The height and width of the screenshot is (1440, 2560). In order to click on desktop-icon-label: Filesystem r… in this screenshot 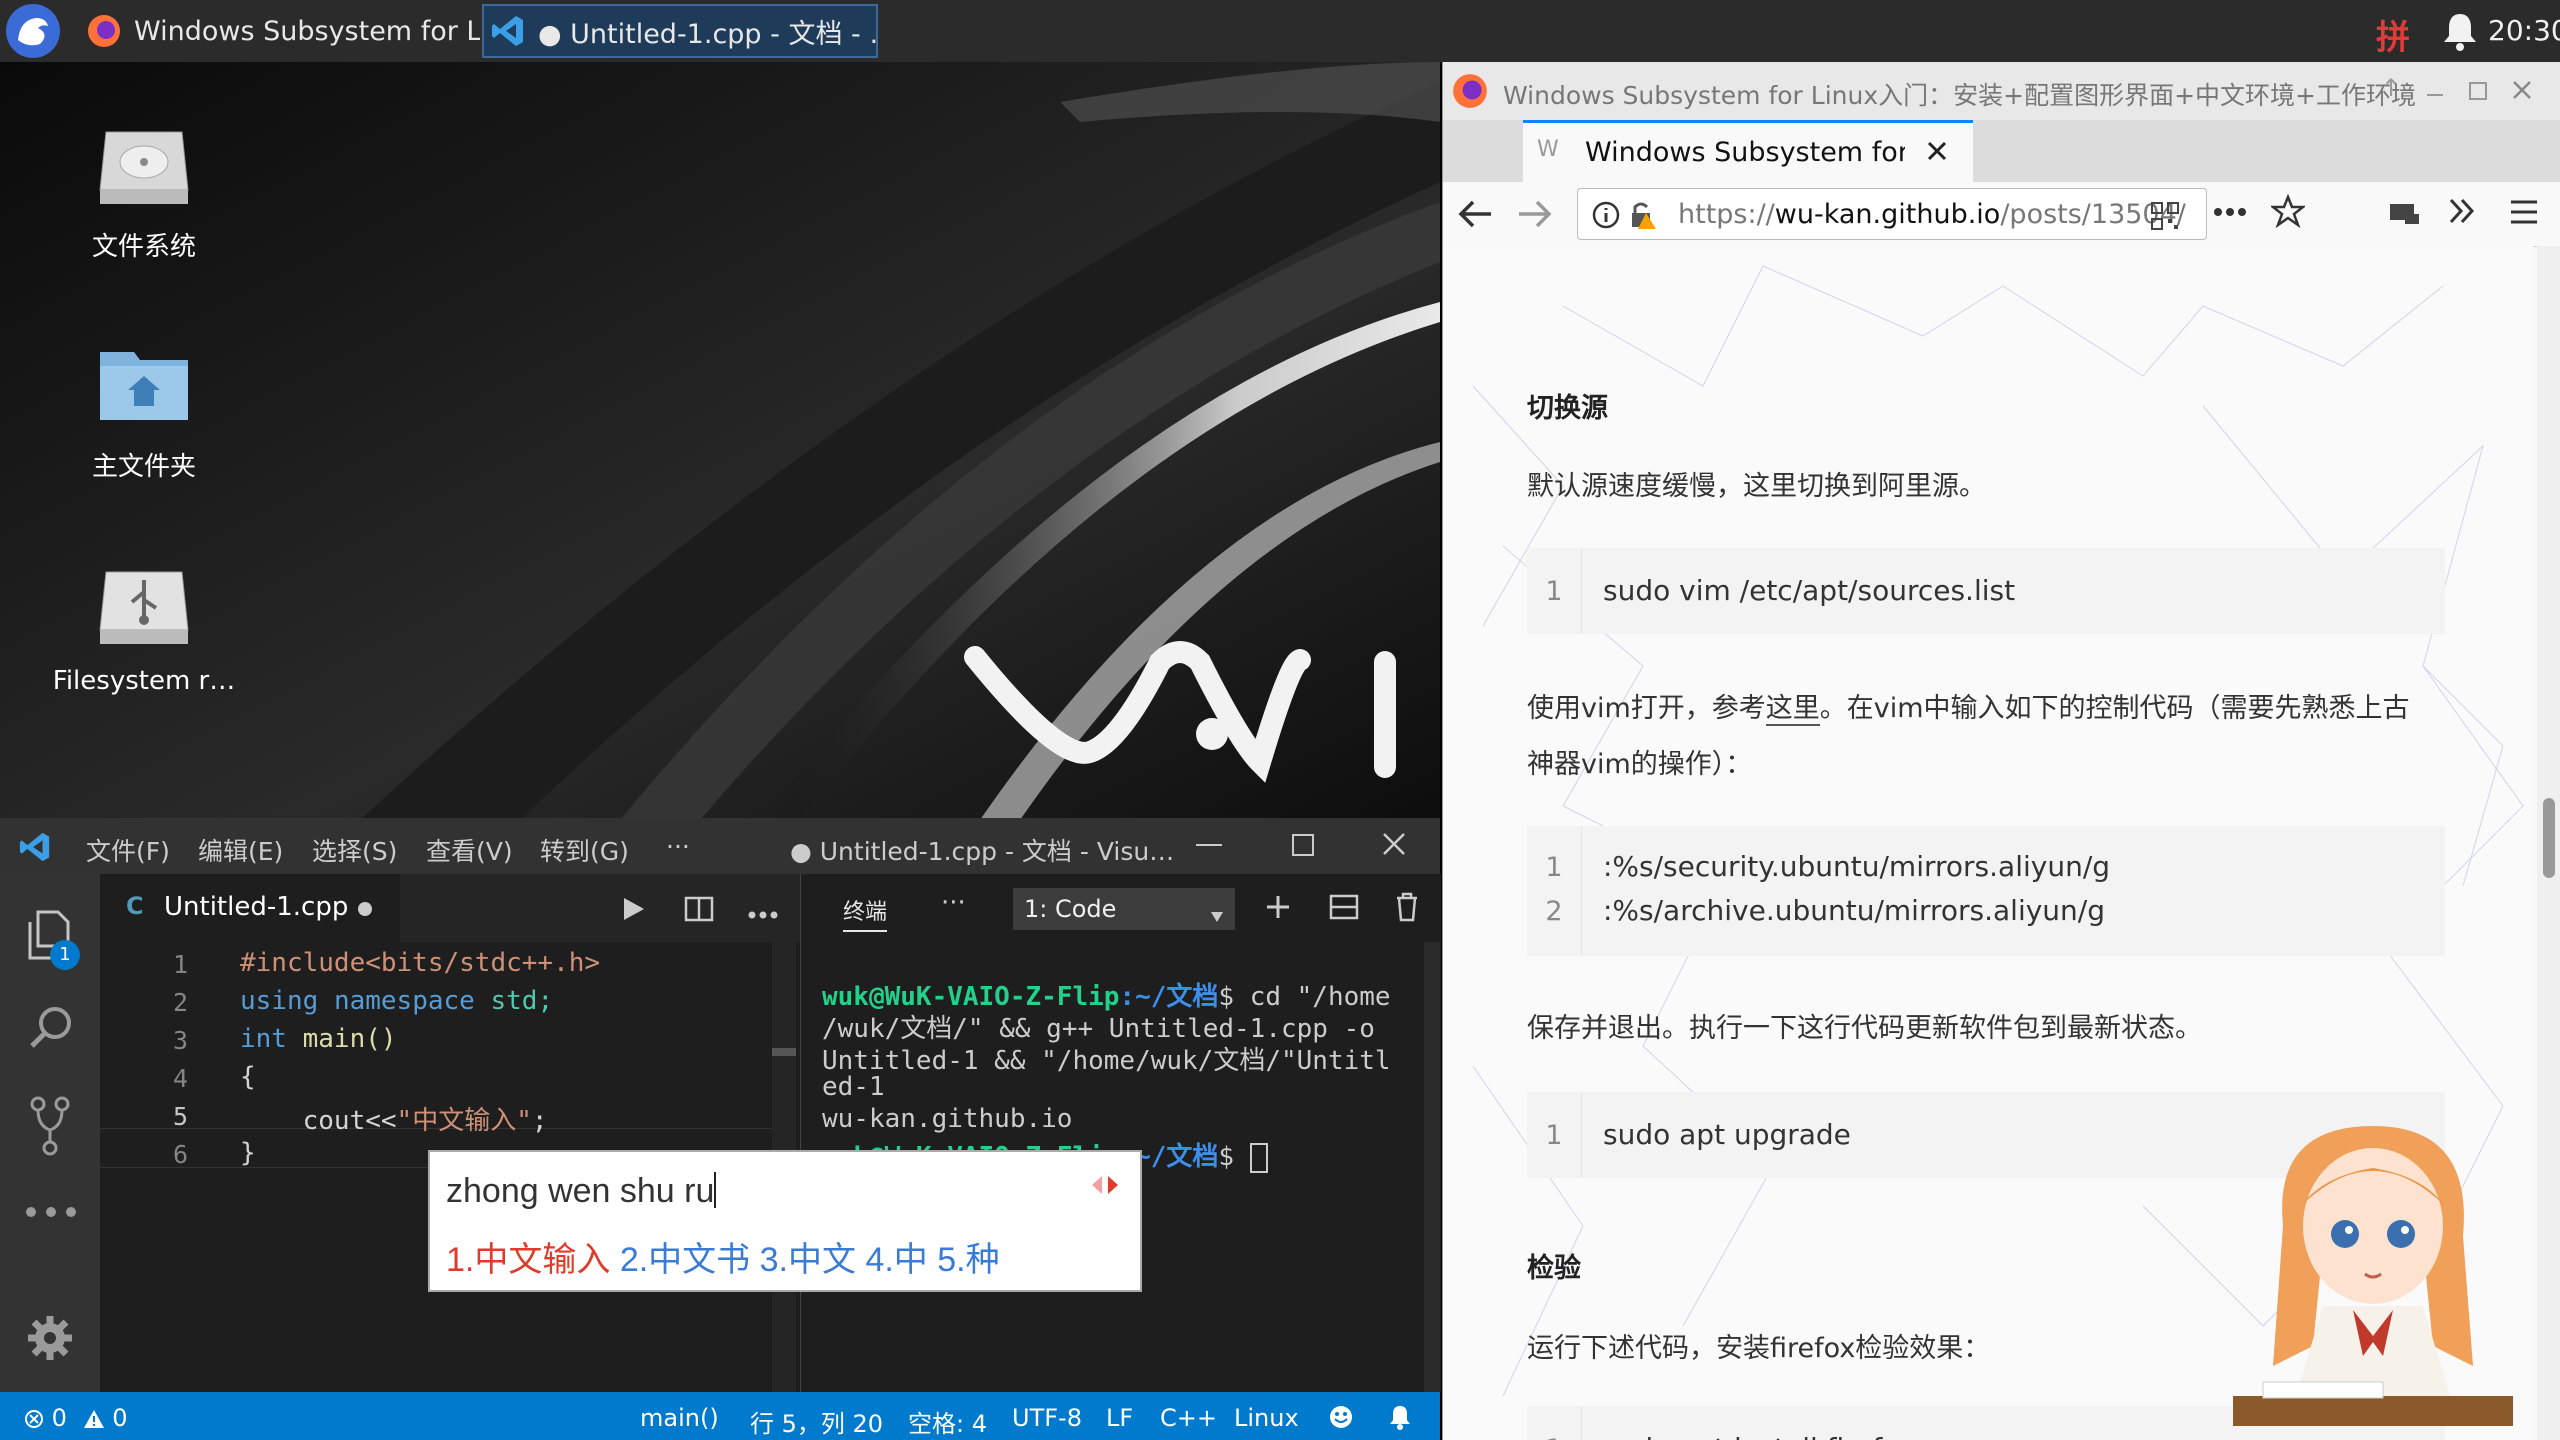, I will do `click(144, 681)`.